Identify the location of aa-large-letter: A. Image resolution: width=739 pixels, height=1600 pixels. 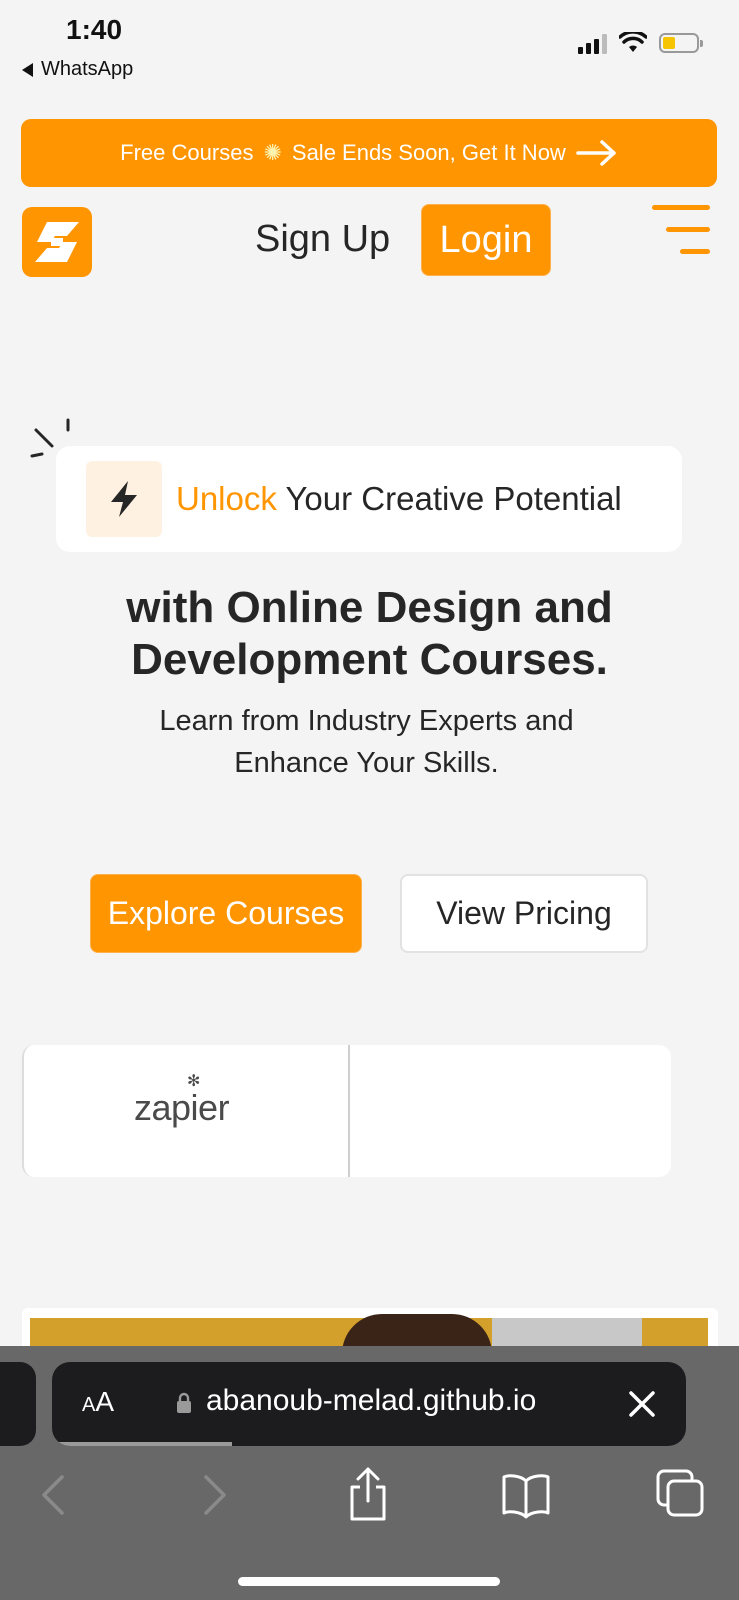
(105, 1401).